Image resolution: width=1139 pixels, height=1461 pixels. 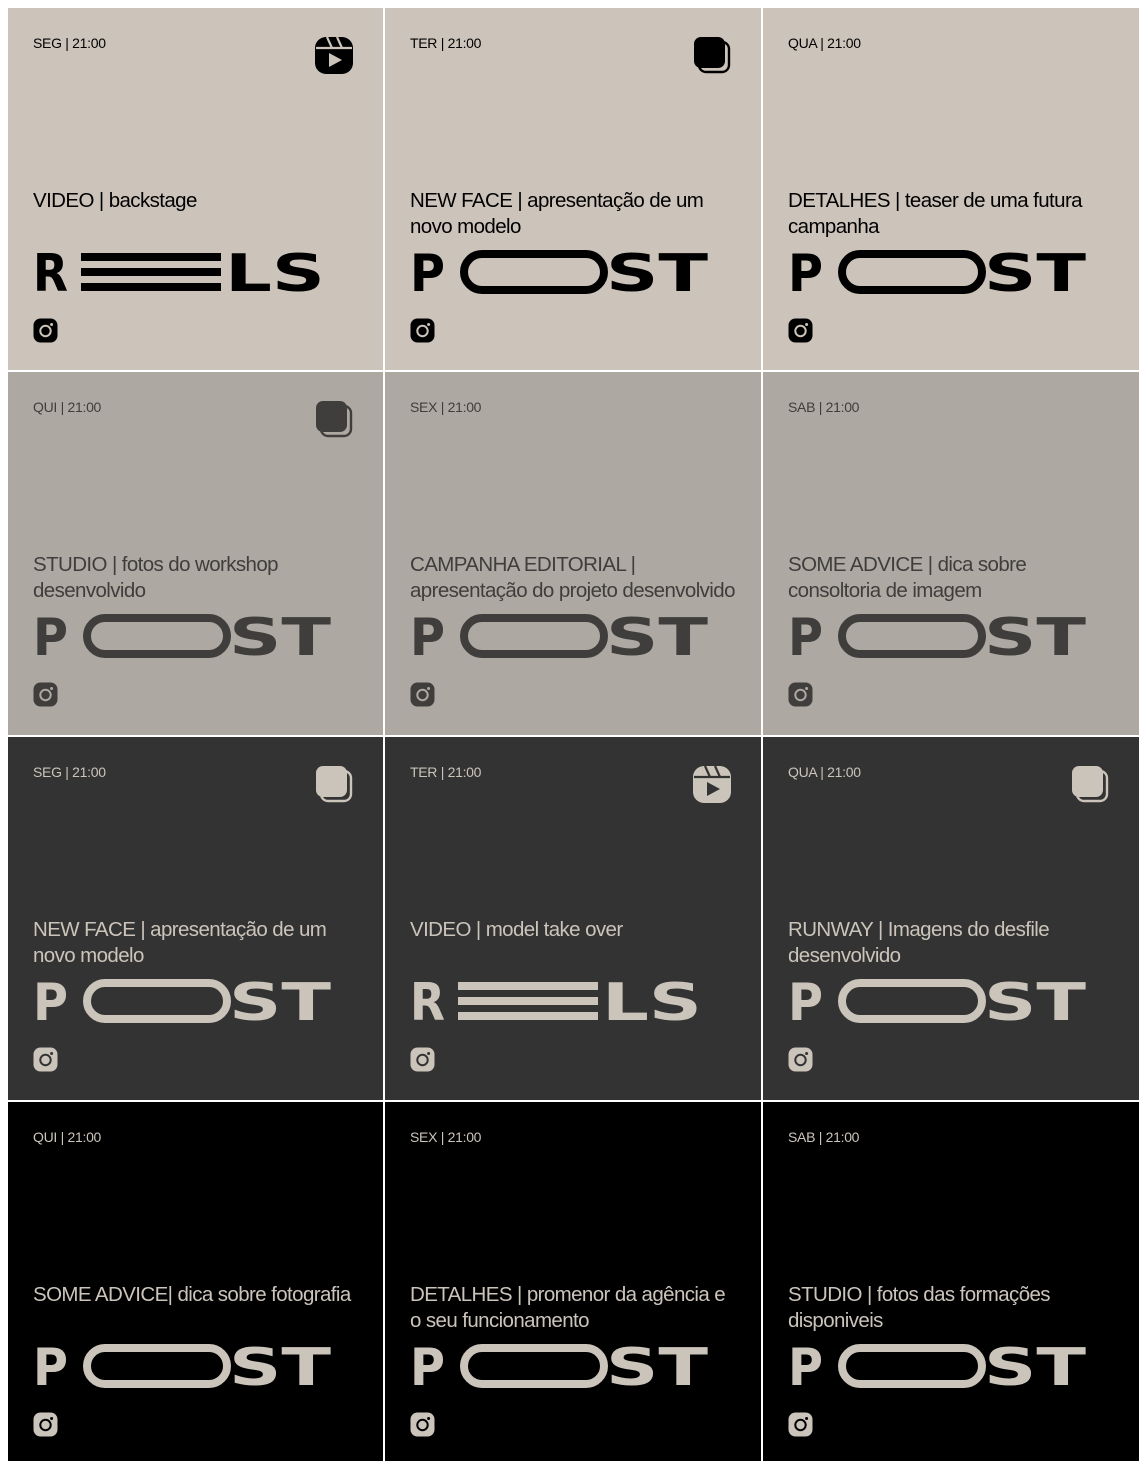 I want to click on post-caption: DETALHES | teaser de uma futura campanha, so click(x=935, y=213).